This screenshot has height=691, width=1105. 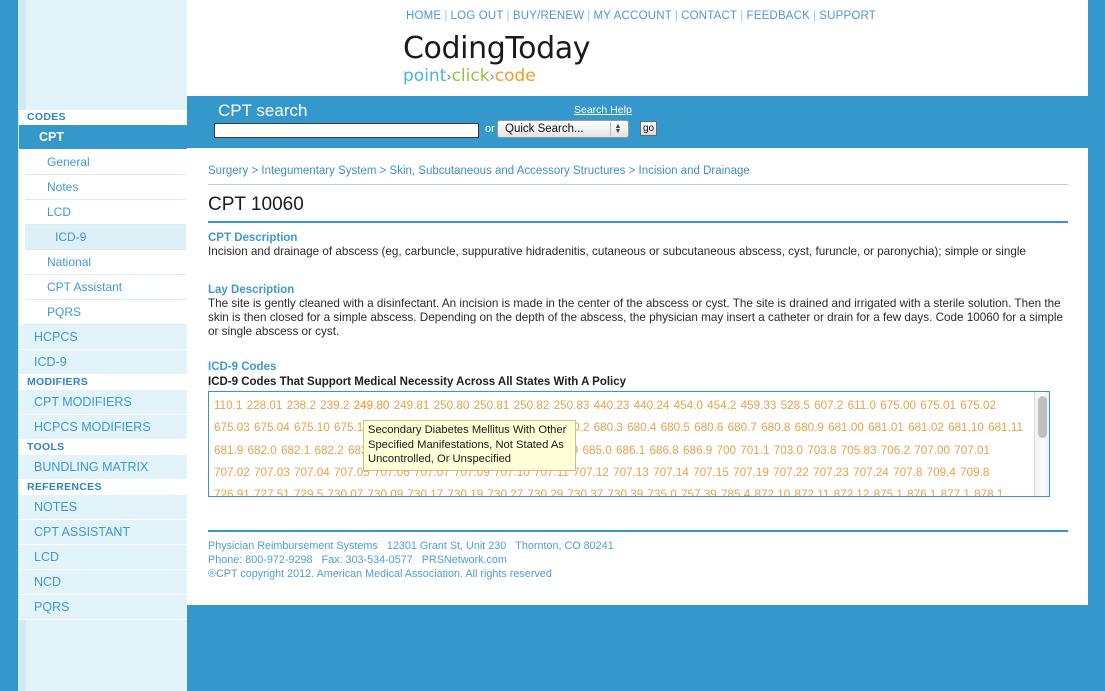 I want to click on quick-search-select: Quick Search... ▲ ▼, so click(x=563, y=129).